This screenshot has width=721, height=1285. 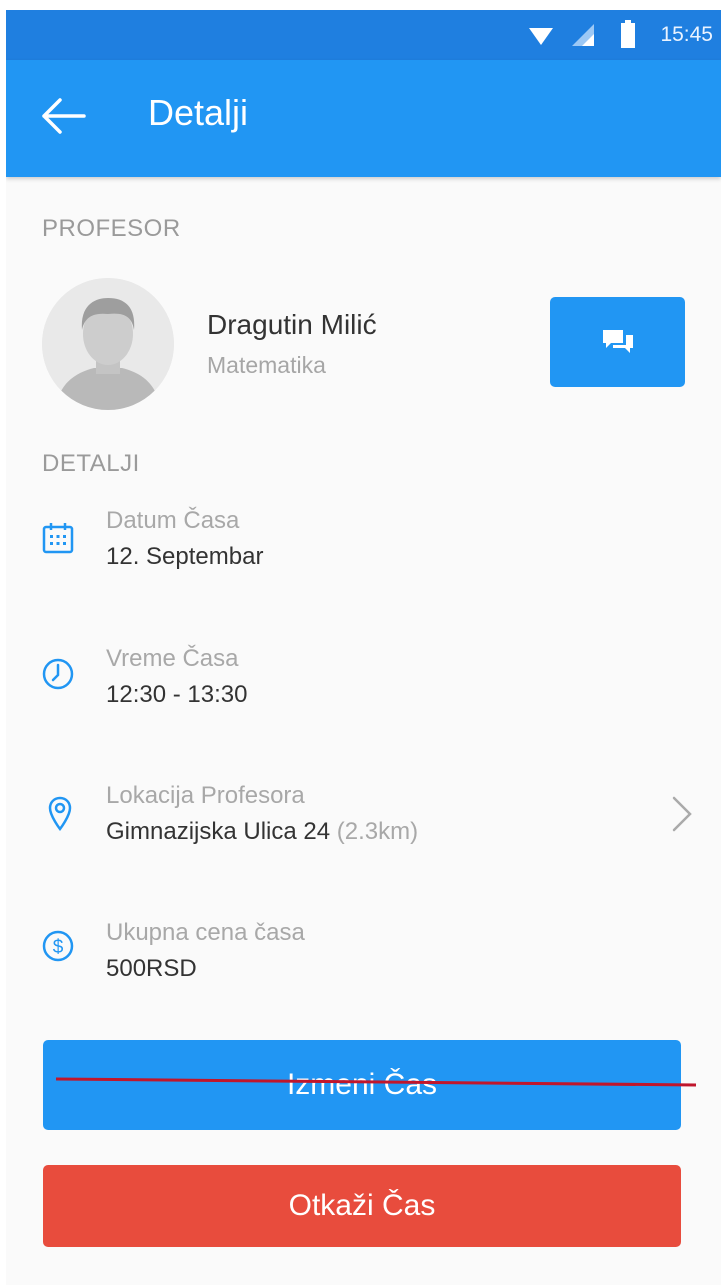 I want to click on clock-icon, so click(x=58, y=674).